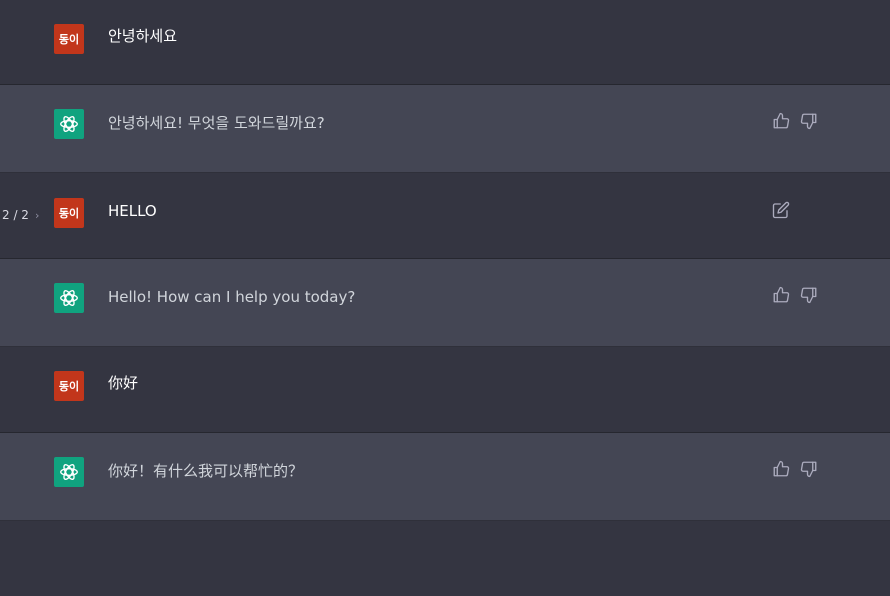 Image resolution: width=890 pixels, height=596 pixels. Describe the element at coordinates (445, 477) in the screenshot. I see `message-assistant-3: 你好！有什么我可以帮忙的？` at that location.